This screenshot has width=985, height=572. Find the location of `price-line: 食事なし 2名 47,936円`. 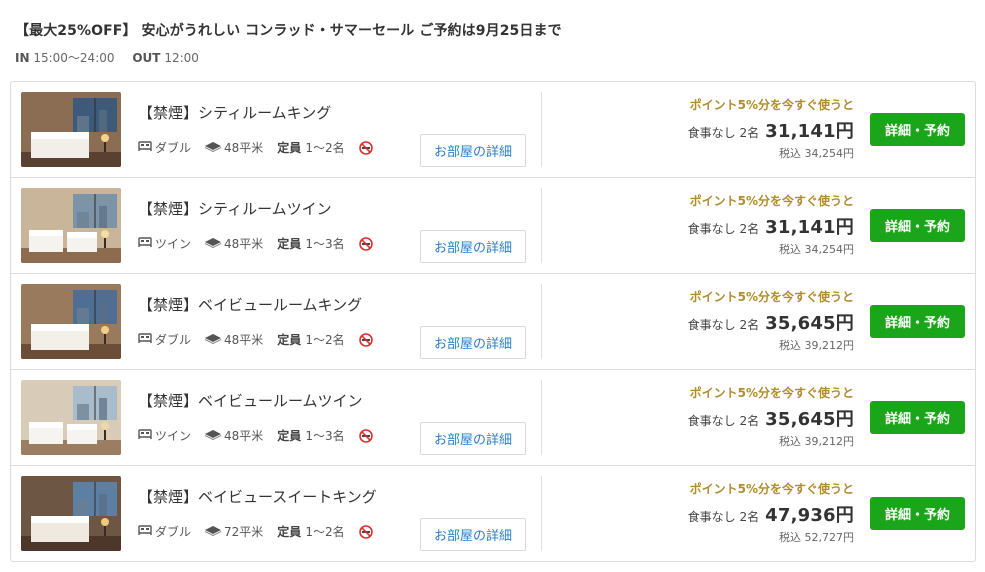

price-line: 食事なし 2名 47,936円 is located at coordinates (771, 514).